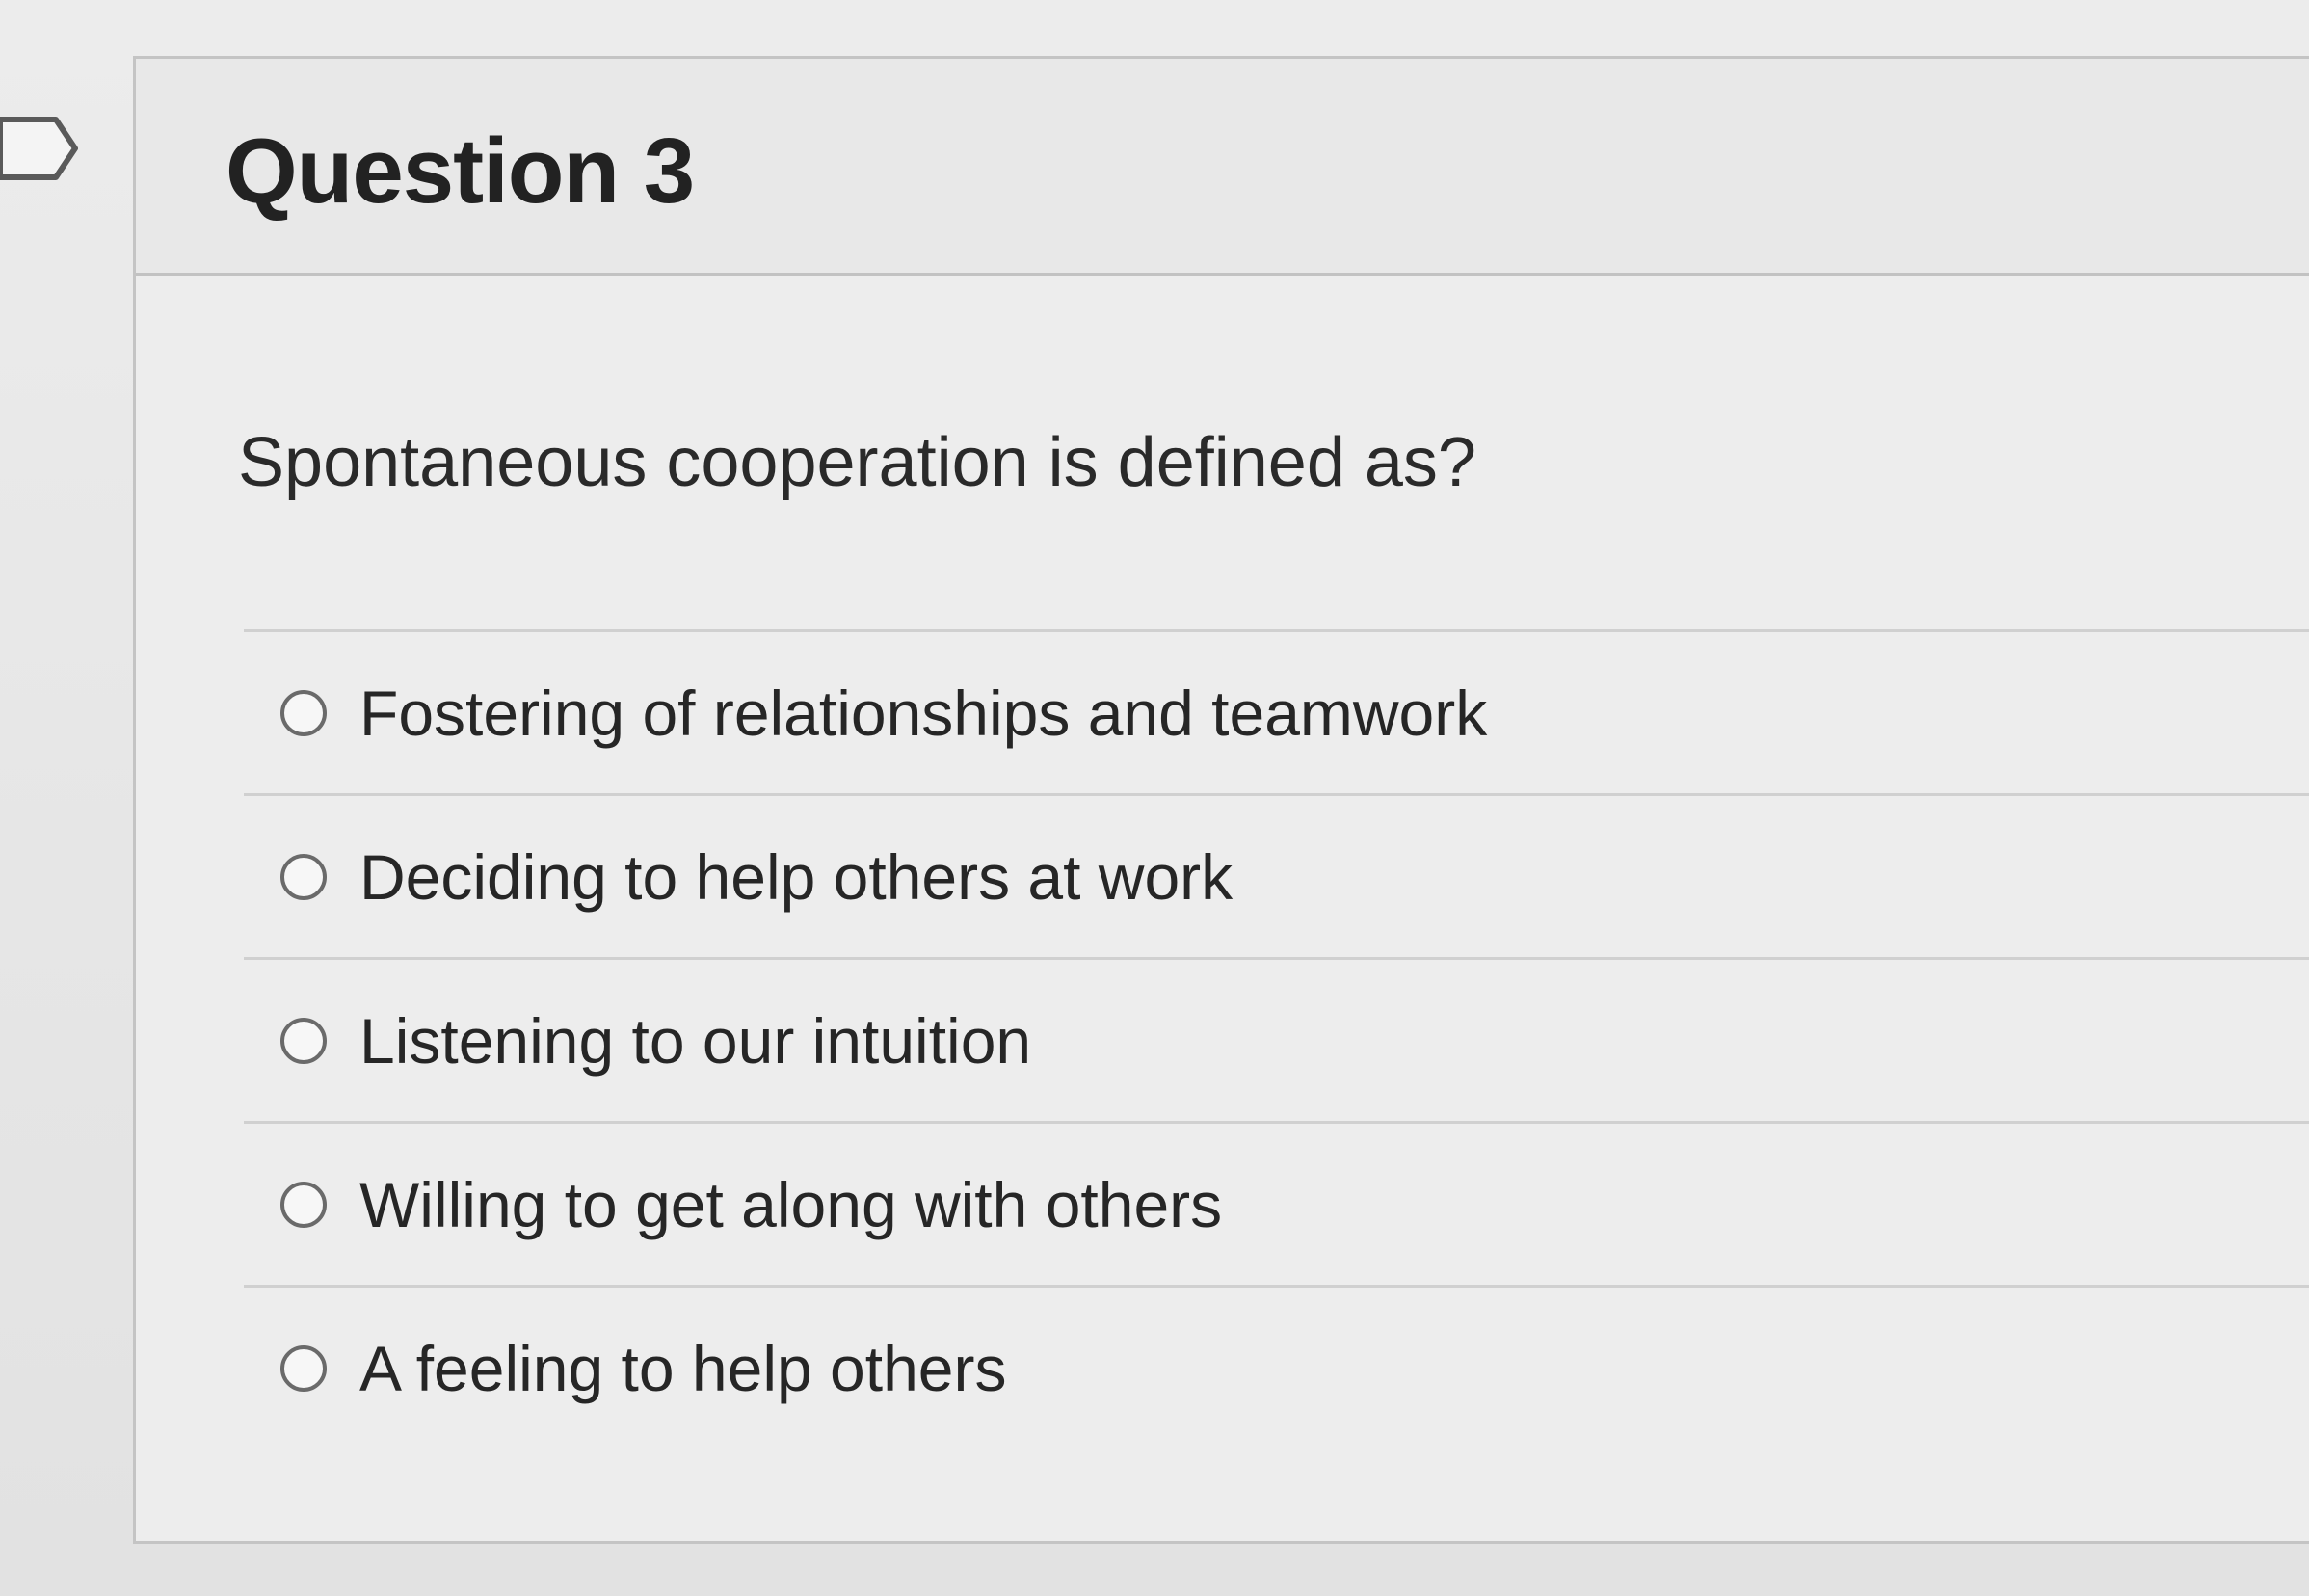 This screenshot has width=2309, height=1596. I want to click on question-prompt: Spontaneous cooperation is defined as?, so click(857, 462).